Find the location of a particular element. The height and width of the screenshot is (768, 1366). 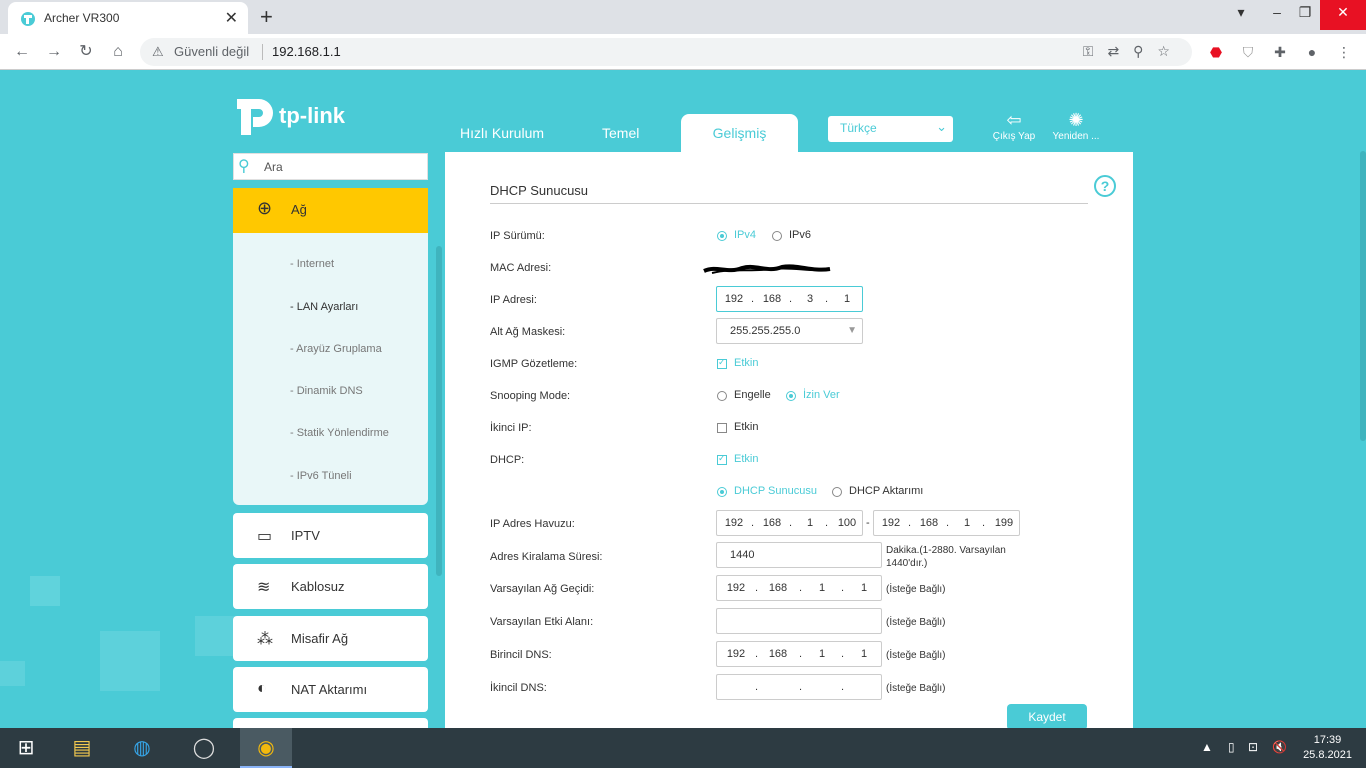

url-text: 192.168.1.1 is located at coordinates (306, 51).